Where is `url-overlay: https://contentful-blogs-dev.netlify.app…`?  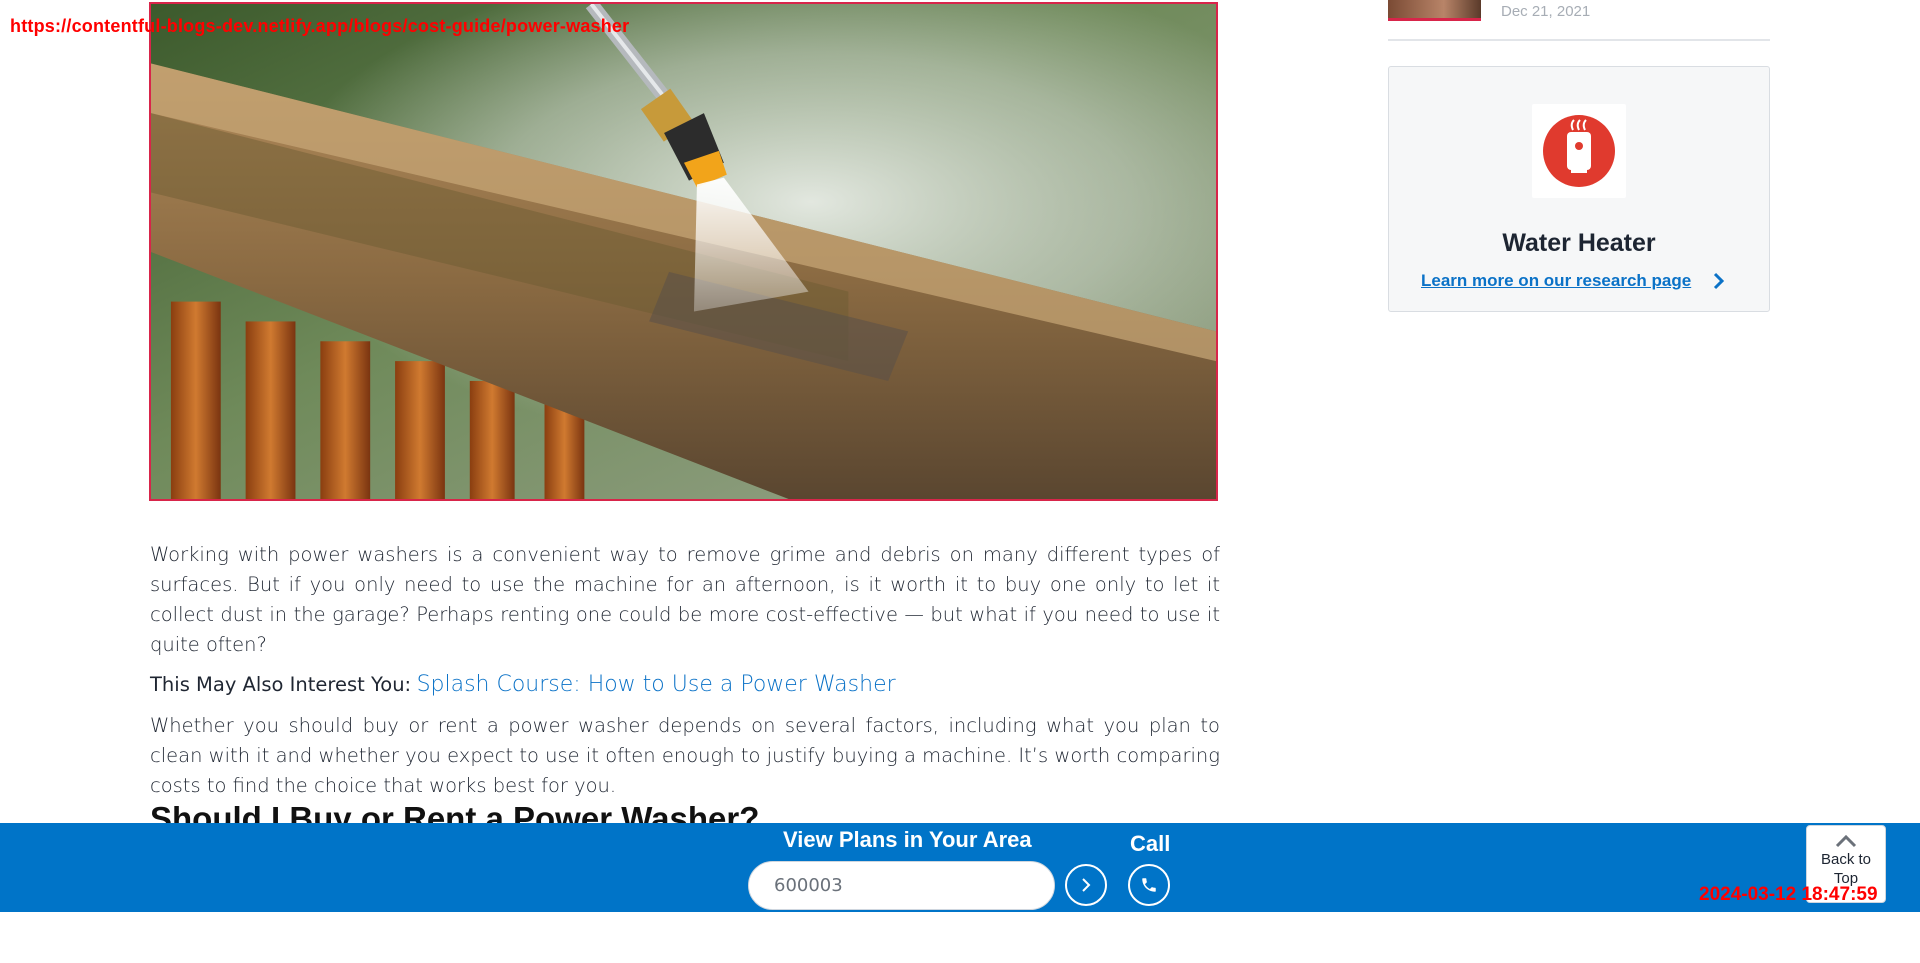
url-overlay: https://contentful-blogs-dev.netlify.app… is located at coordinates (320, 26).